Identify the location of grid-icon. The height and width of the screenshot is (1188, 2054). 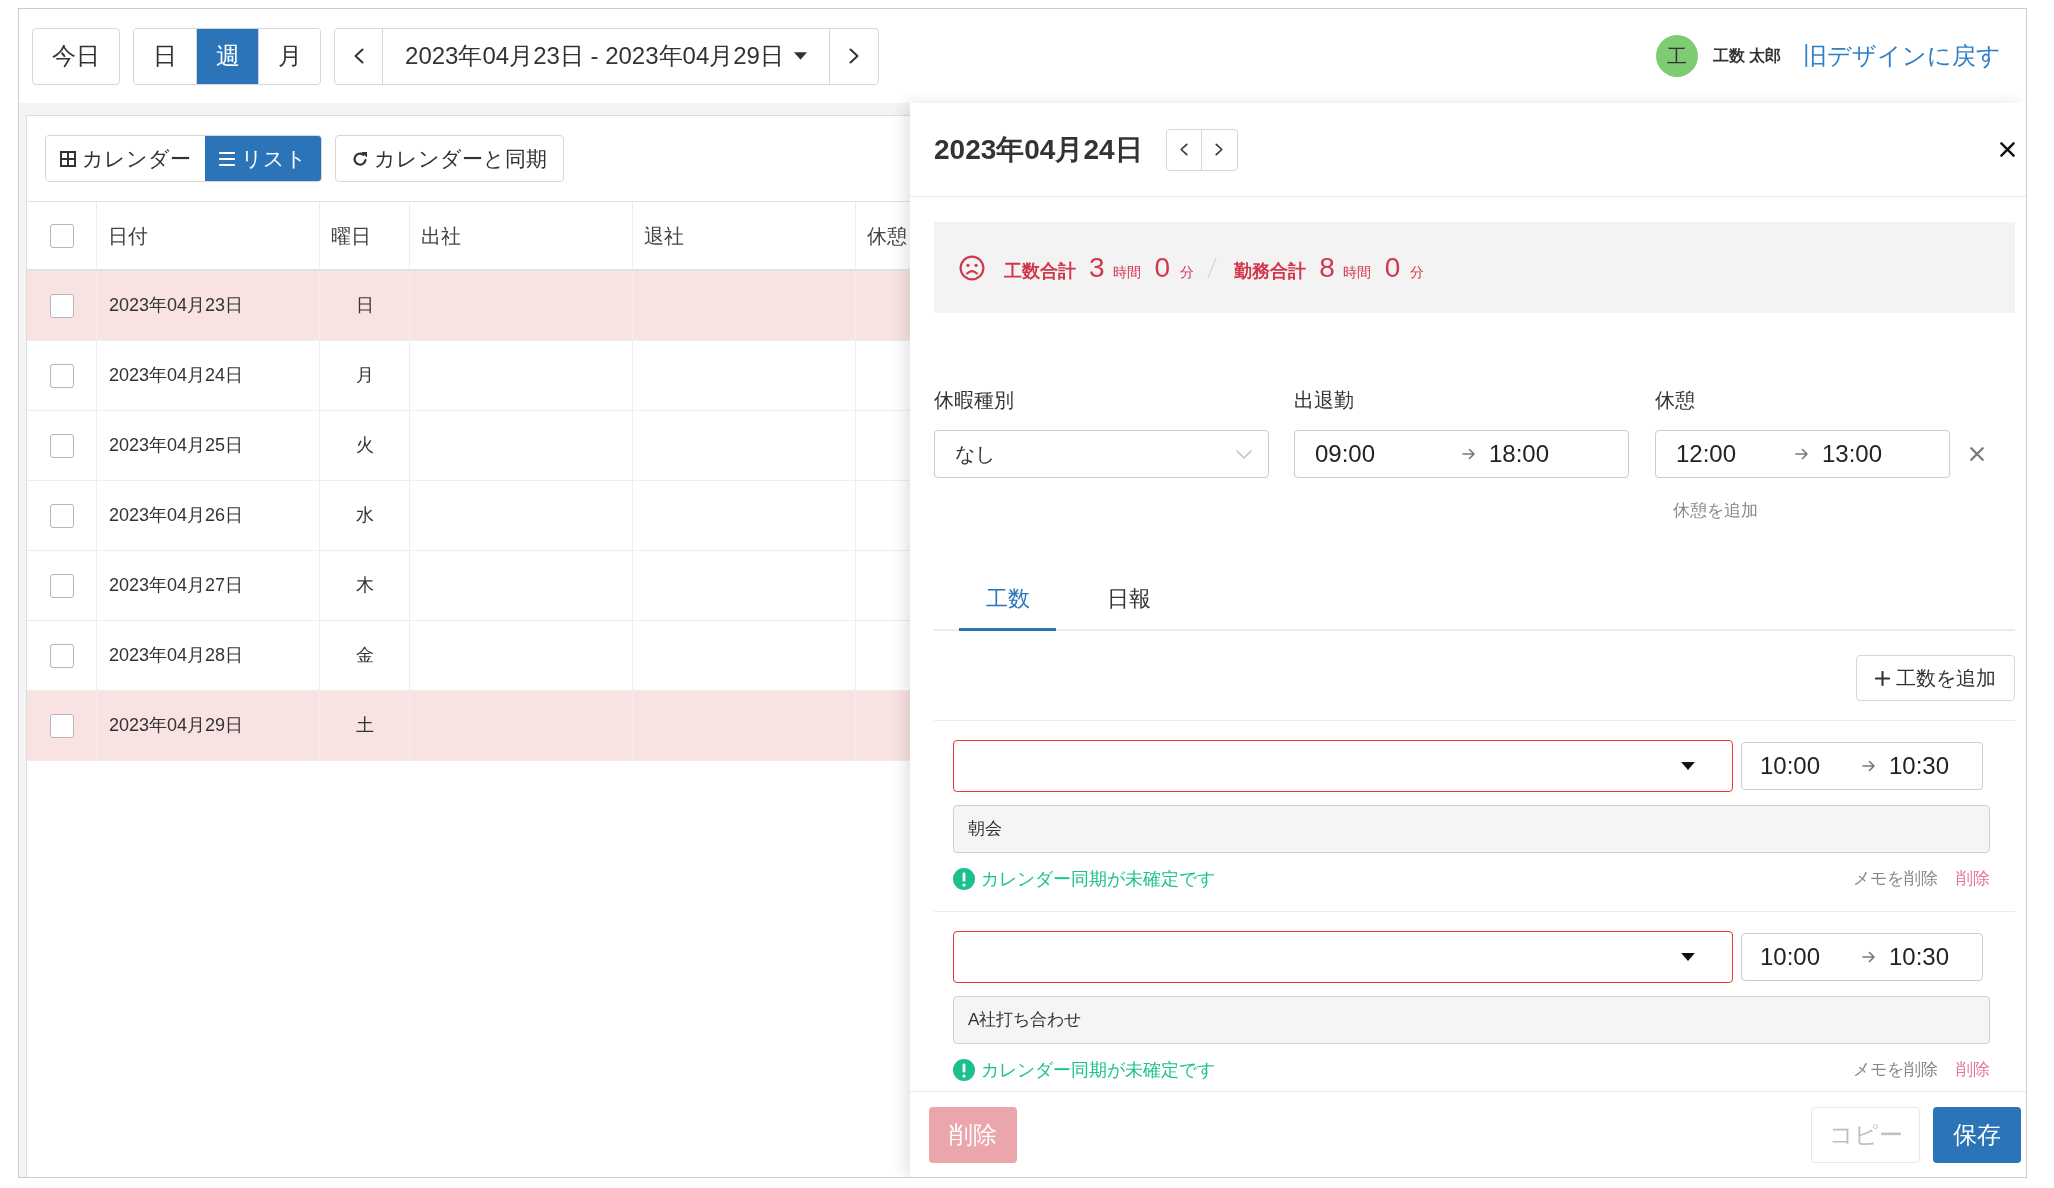
(68, 158).